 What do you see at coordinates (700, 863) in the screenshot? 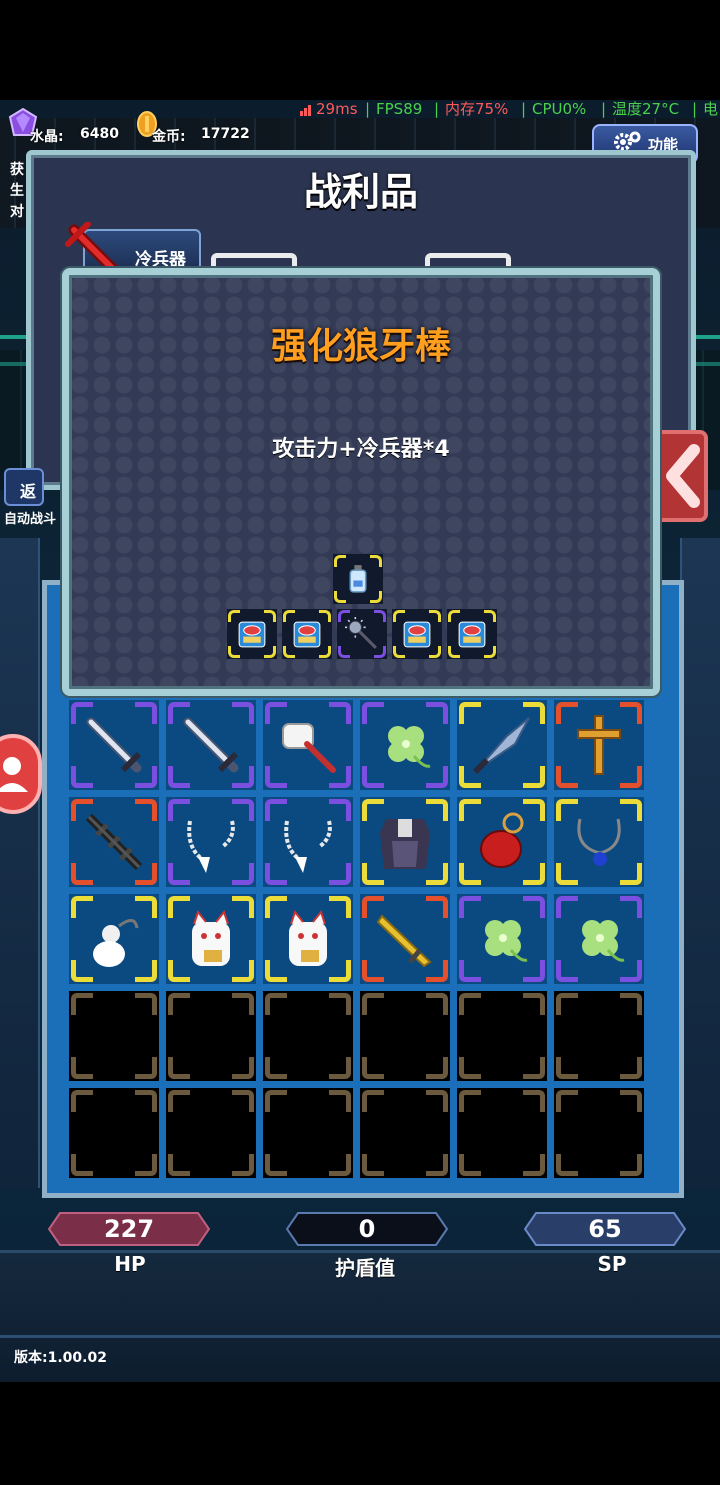
I see `right-side-panel` at bounding box center [700, 863].